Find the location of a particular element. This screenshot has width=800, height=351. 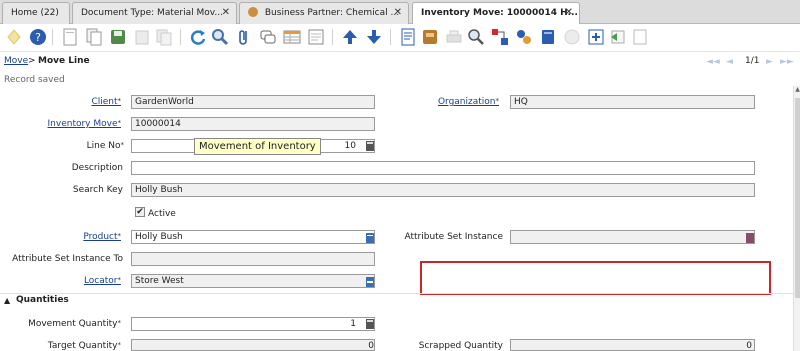

active-checkbox: ✔ is located at coordinates (140, 212).